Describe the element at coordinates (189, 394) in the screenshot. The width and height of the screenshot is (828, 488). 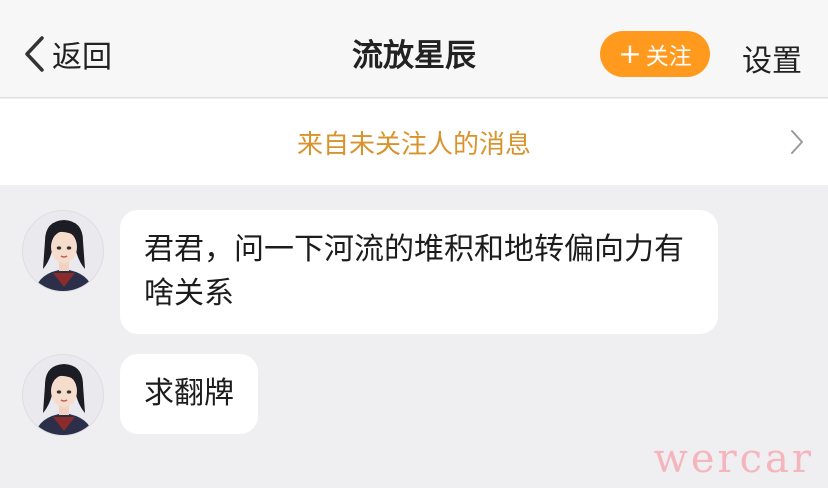
I see `message-bubble: 求翻牌` at that location.